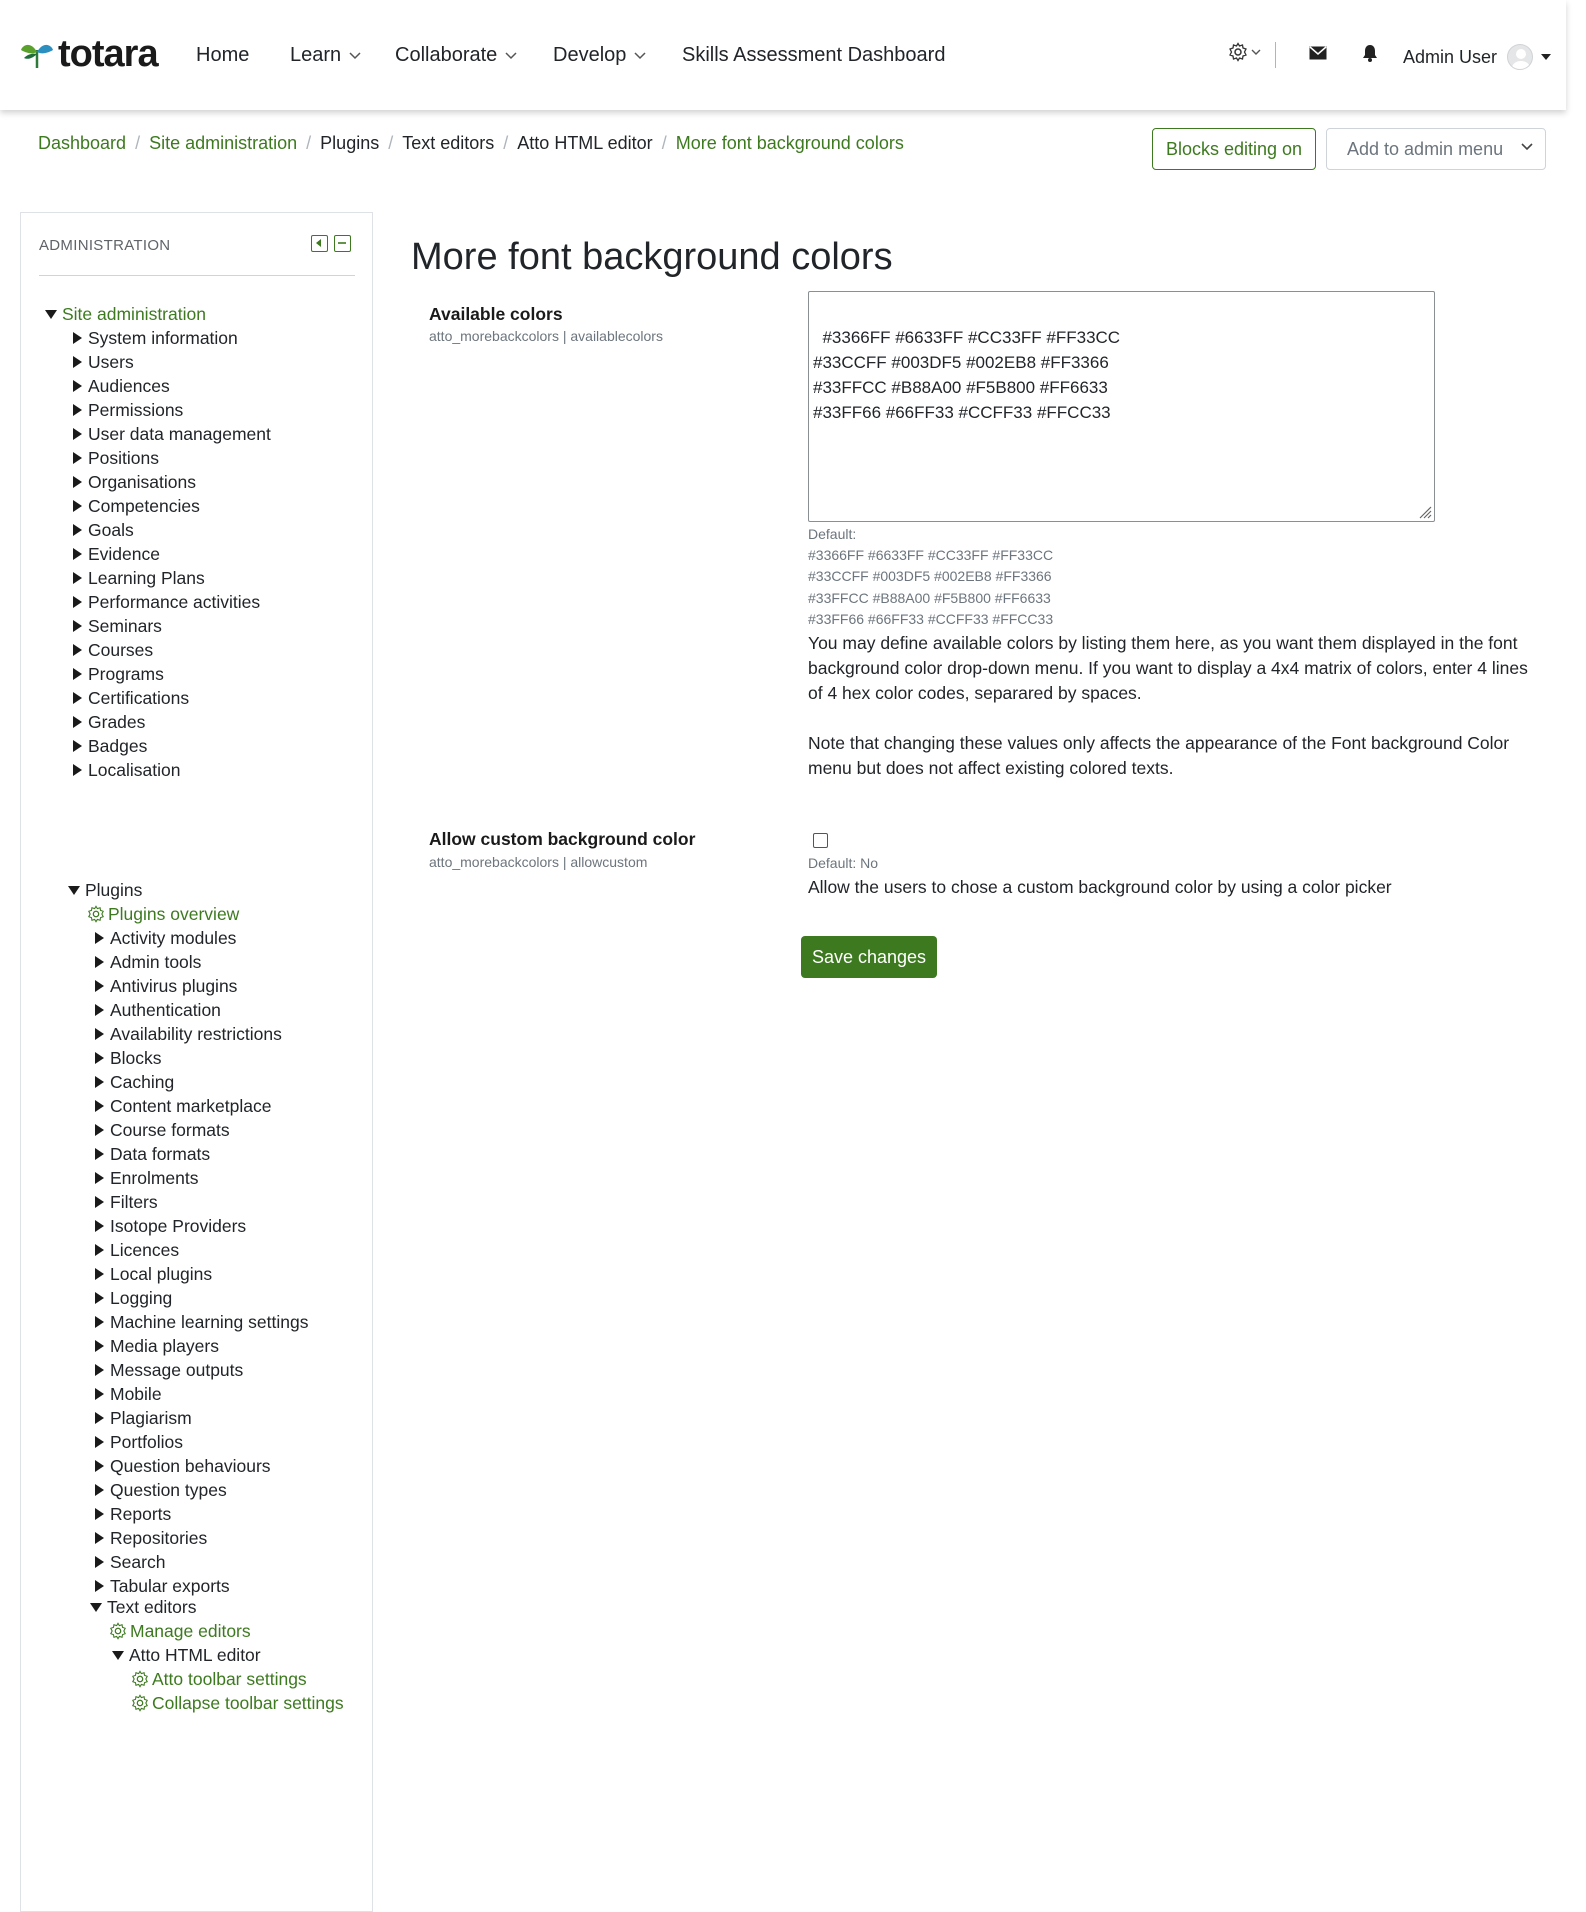 The height and width of the screenshot is (1912, 1586). I want to click on tree-site-administration: Site administration, so click(125, 314).